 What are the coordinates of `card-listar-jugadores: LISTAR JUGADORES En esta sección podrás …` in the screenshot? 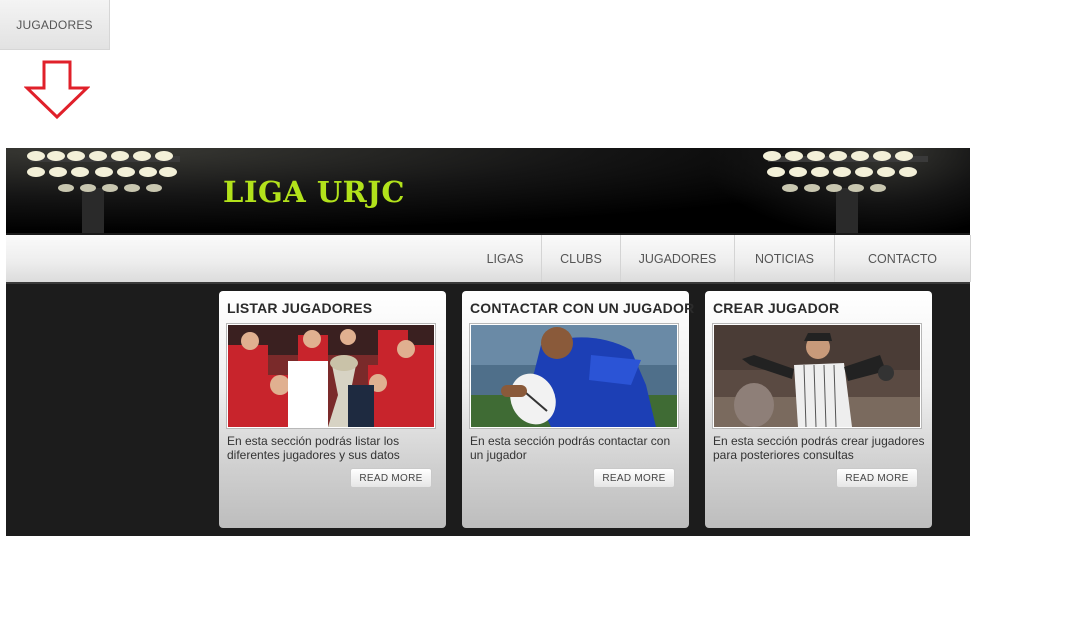 It's located at (332, 409).